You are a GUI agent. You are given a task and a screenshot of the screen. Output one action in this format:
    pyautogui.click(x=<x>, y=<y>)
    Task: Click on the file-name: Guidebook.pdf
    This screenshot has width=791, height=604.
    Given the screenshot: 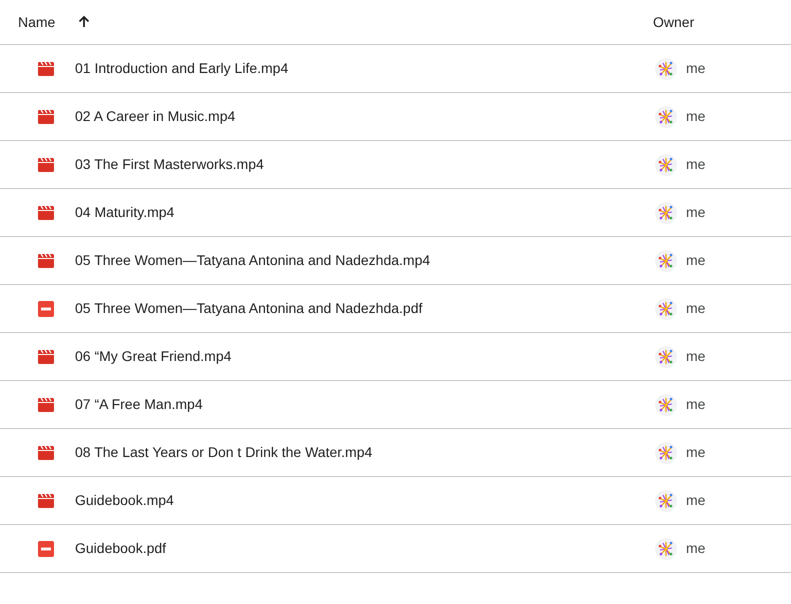 What is the action you would take?
    pyautogui.click(x=120, y=548)
    